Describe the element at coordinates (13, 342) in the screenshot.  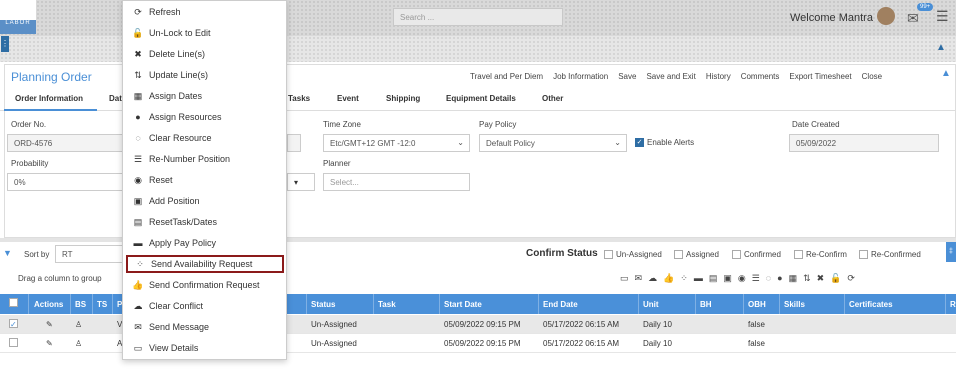
I see `row-checkbox` at that location.